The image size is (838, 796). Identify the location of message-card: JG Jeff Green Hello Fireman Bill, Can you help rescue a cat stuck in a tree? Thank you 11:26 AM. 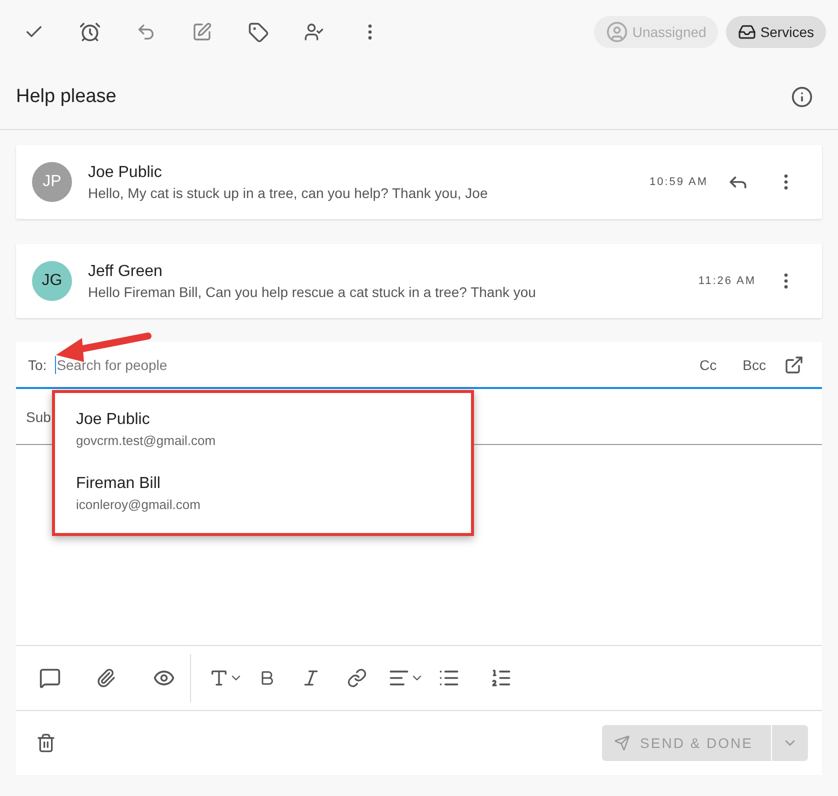
(419, 281).